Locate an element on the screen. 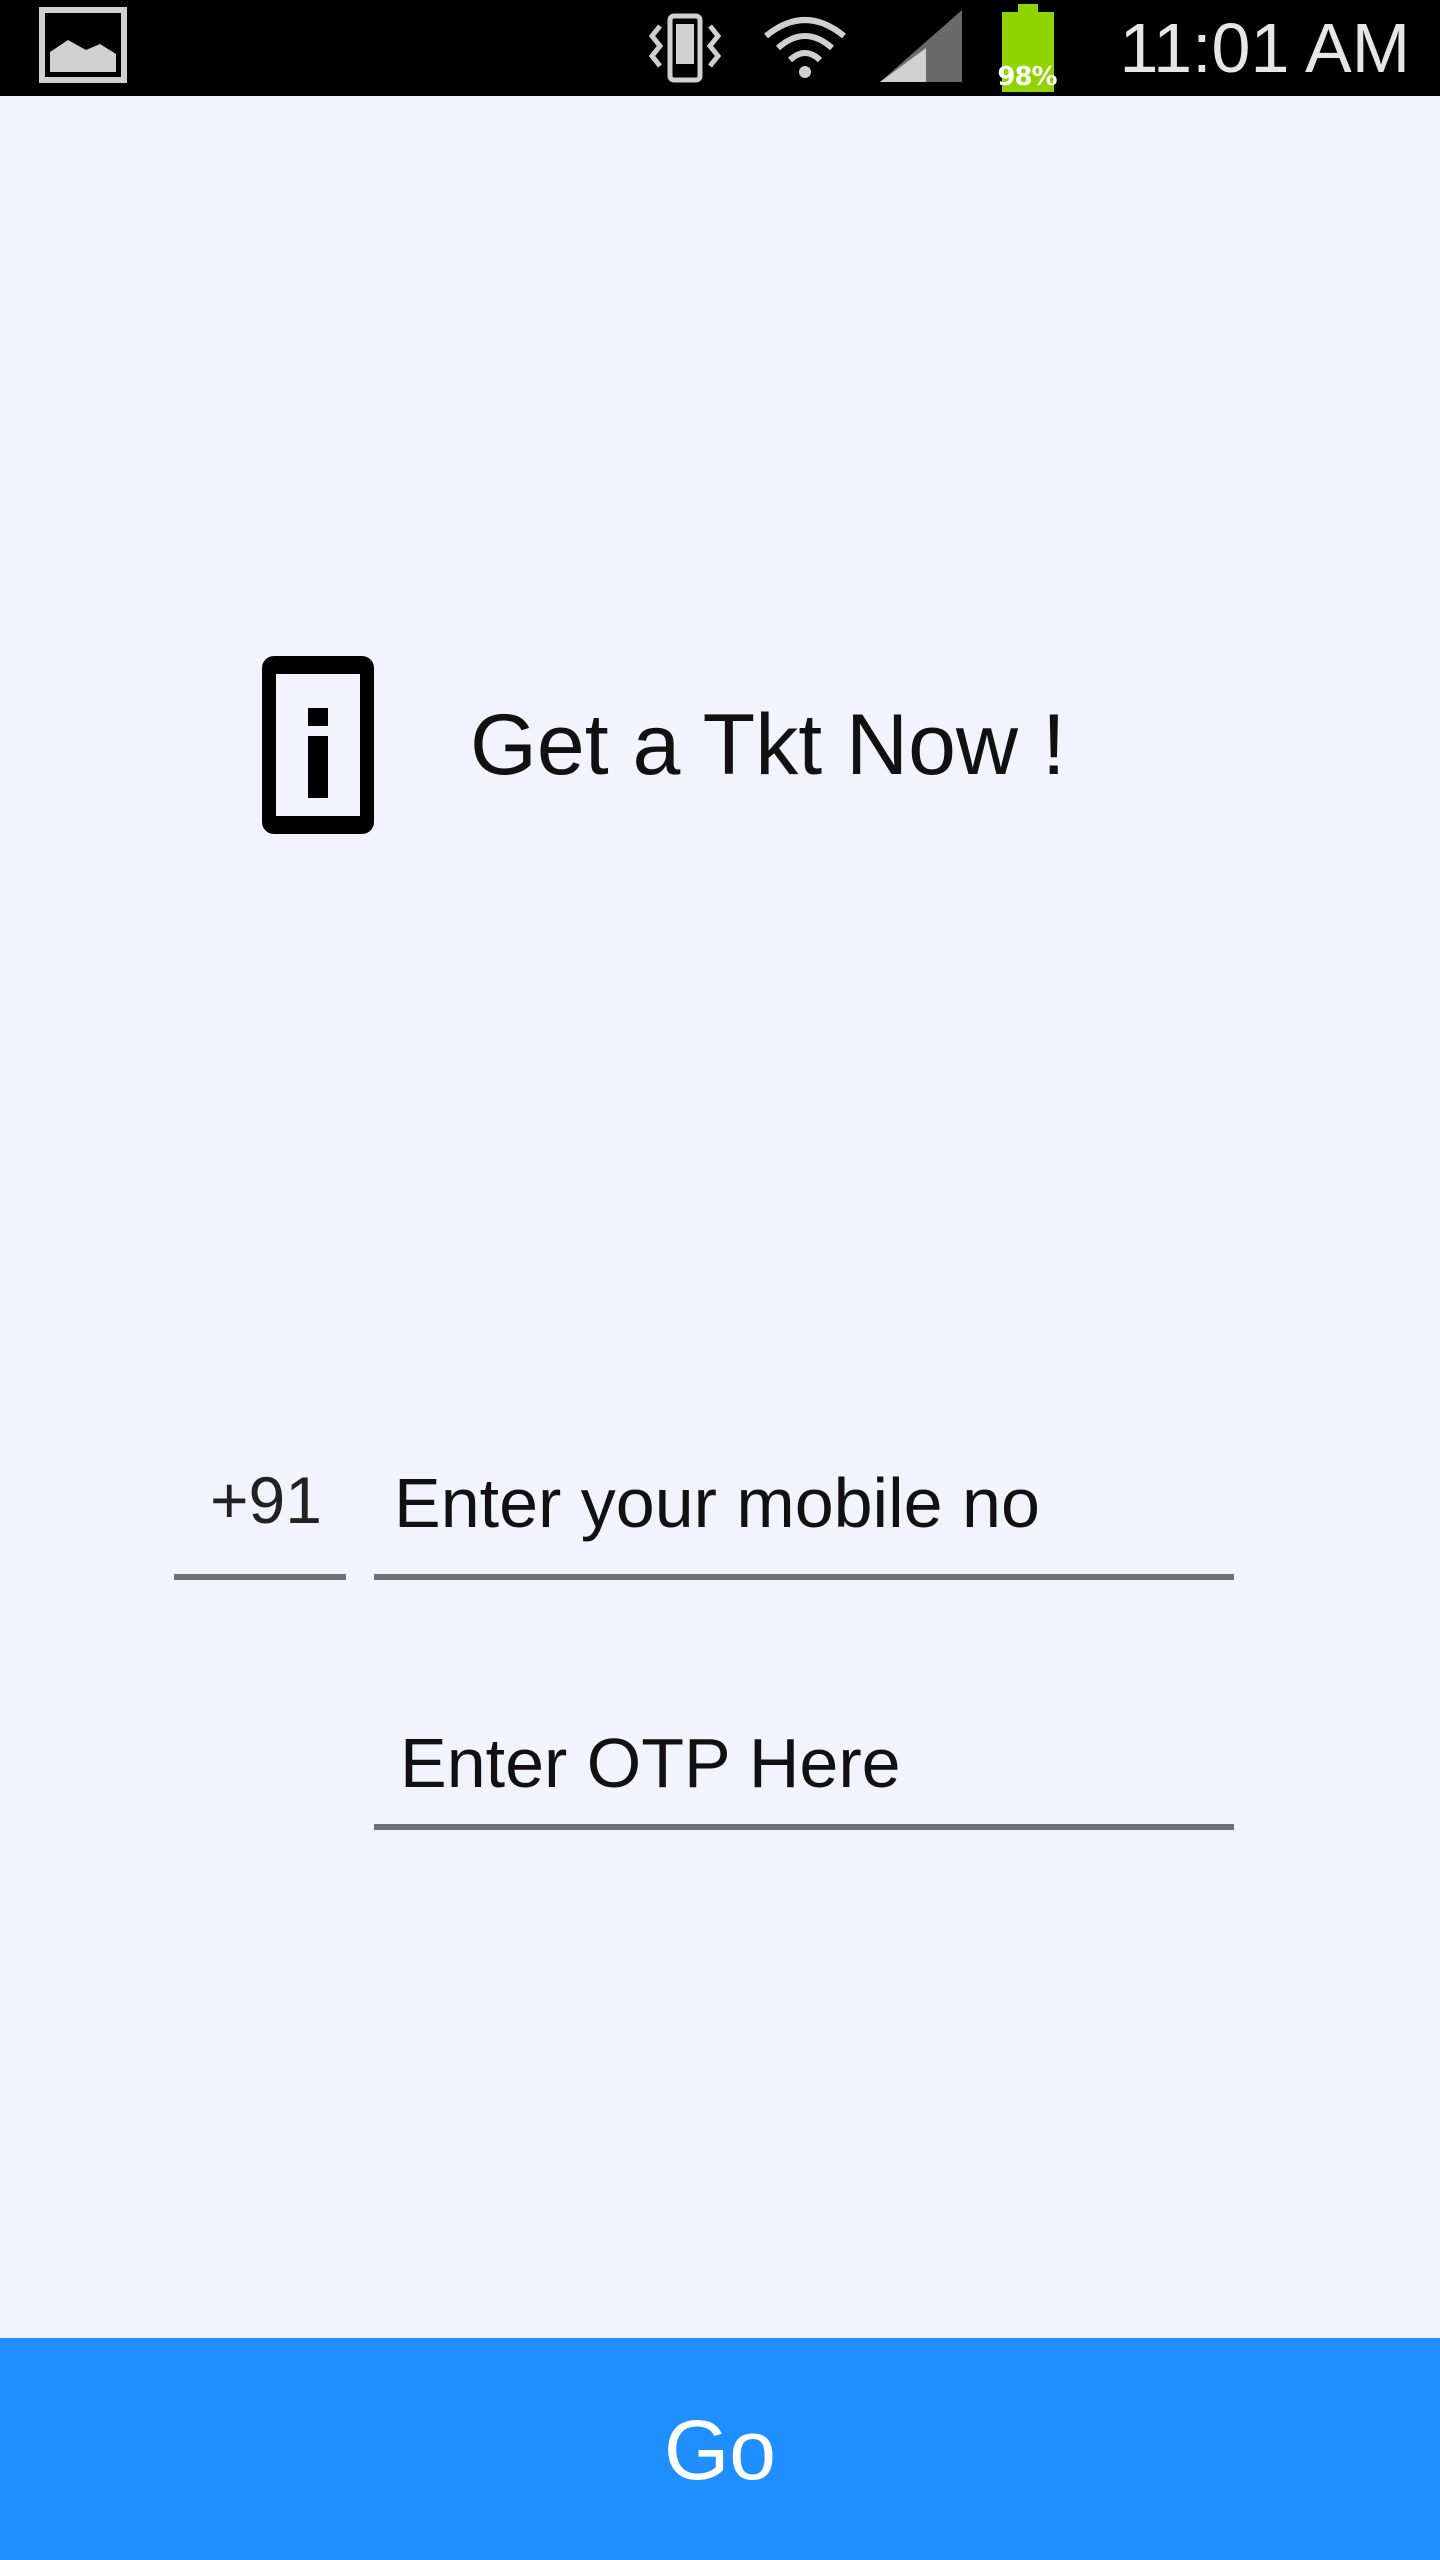  page-title: Get a Tkt Now ! is located at coordinates (768, 745).